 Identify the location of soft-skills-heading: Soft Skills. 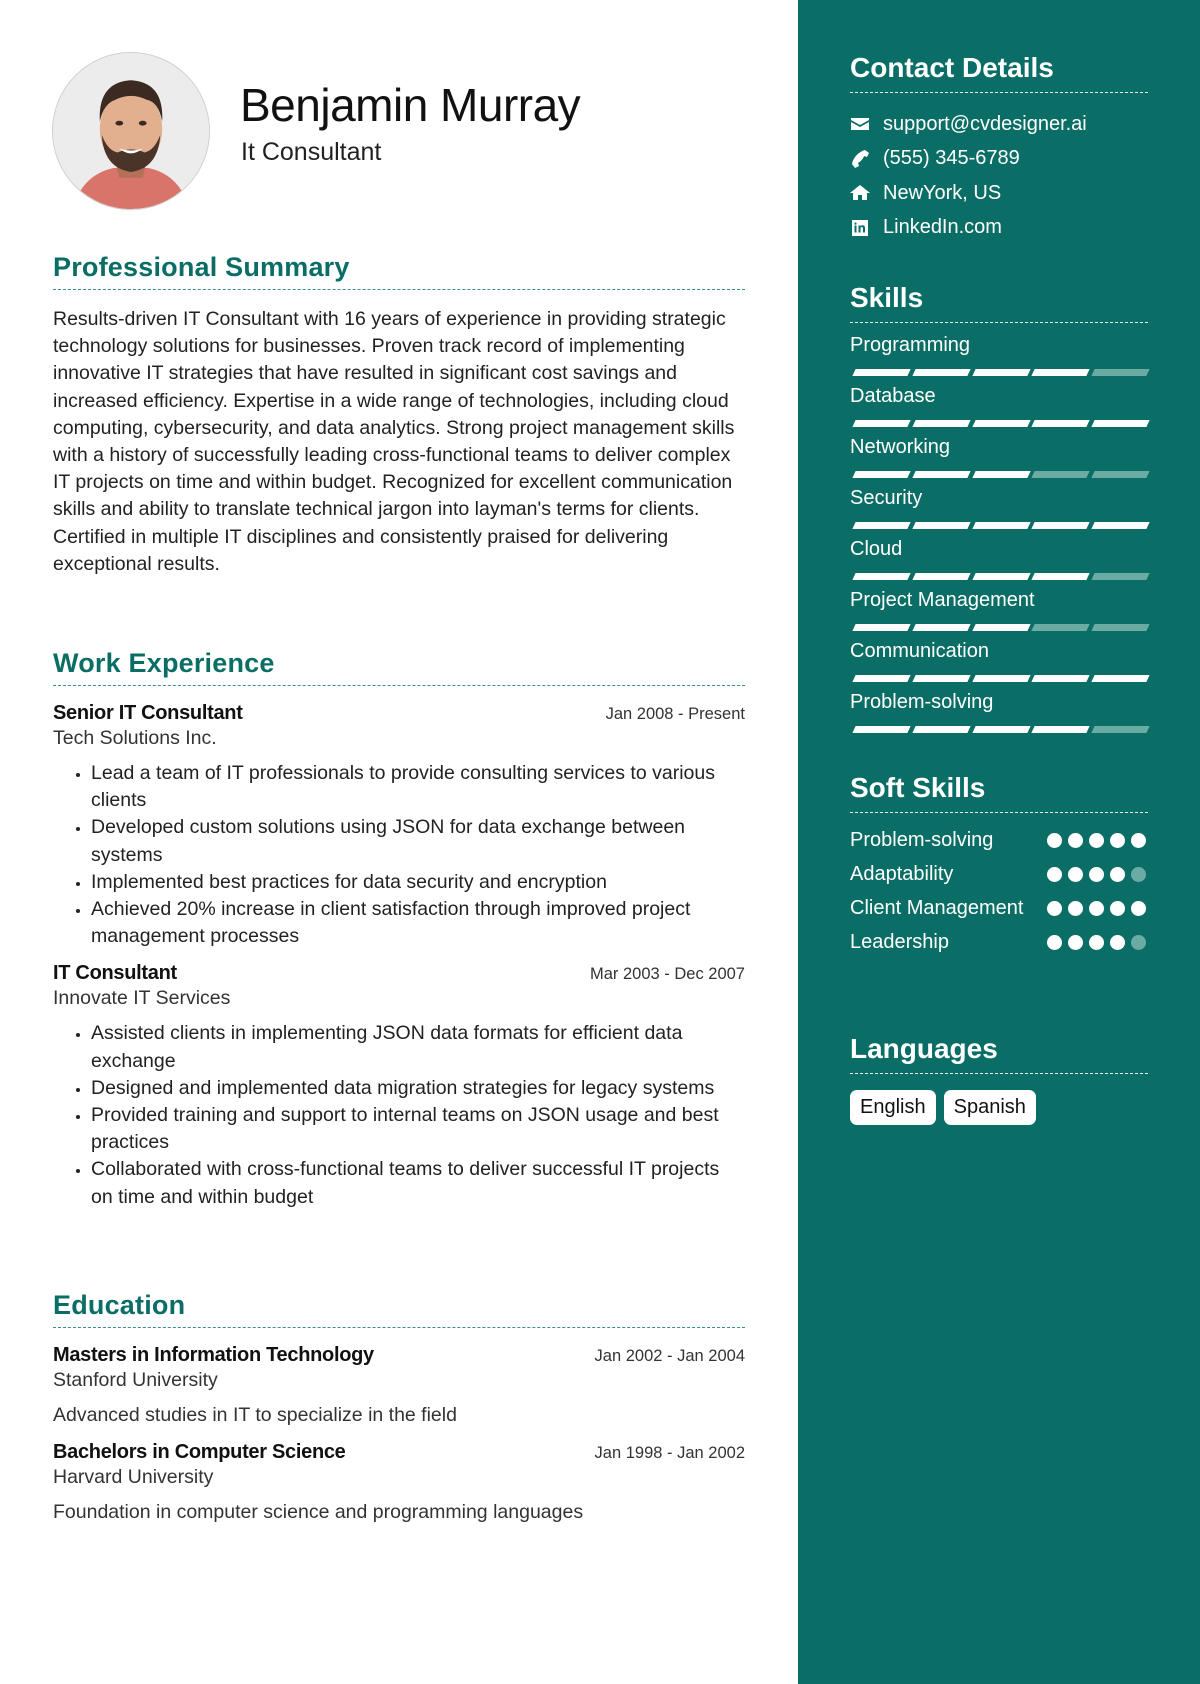
(999, 792).